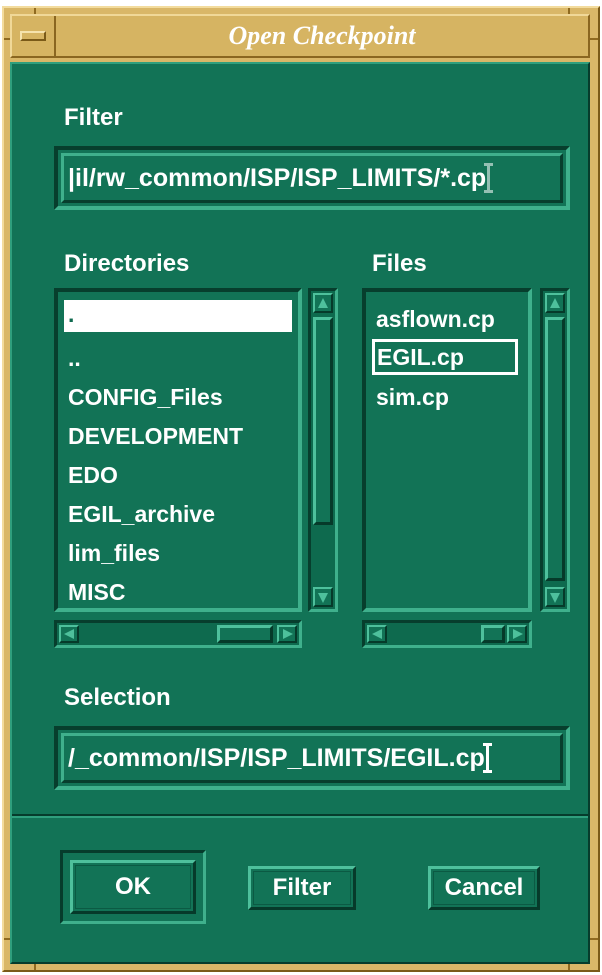  What do you see at coordinates (447, 397) in the screenshot?
I see `file-item: sim.cp` at bounding box center [447, 397].